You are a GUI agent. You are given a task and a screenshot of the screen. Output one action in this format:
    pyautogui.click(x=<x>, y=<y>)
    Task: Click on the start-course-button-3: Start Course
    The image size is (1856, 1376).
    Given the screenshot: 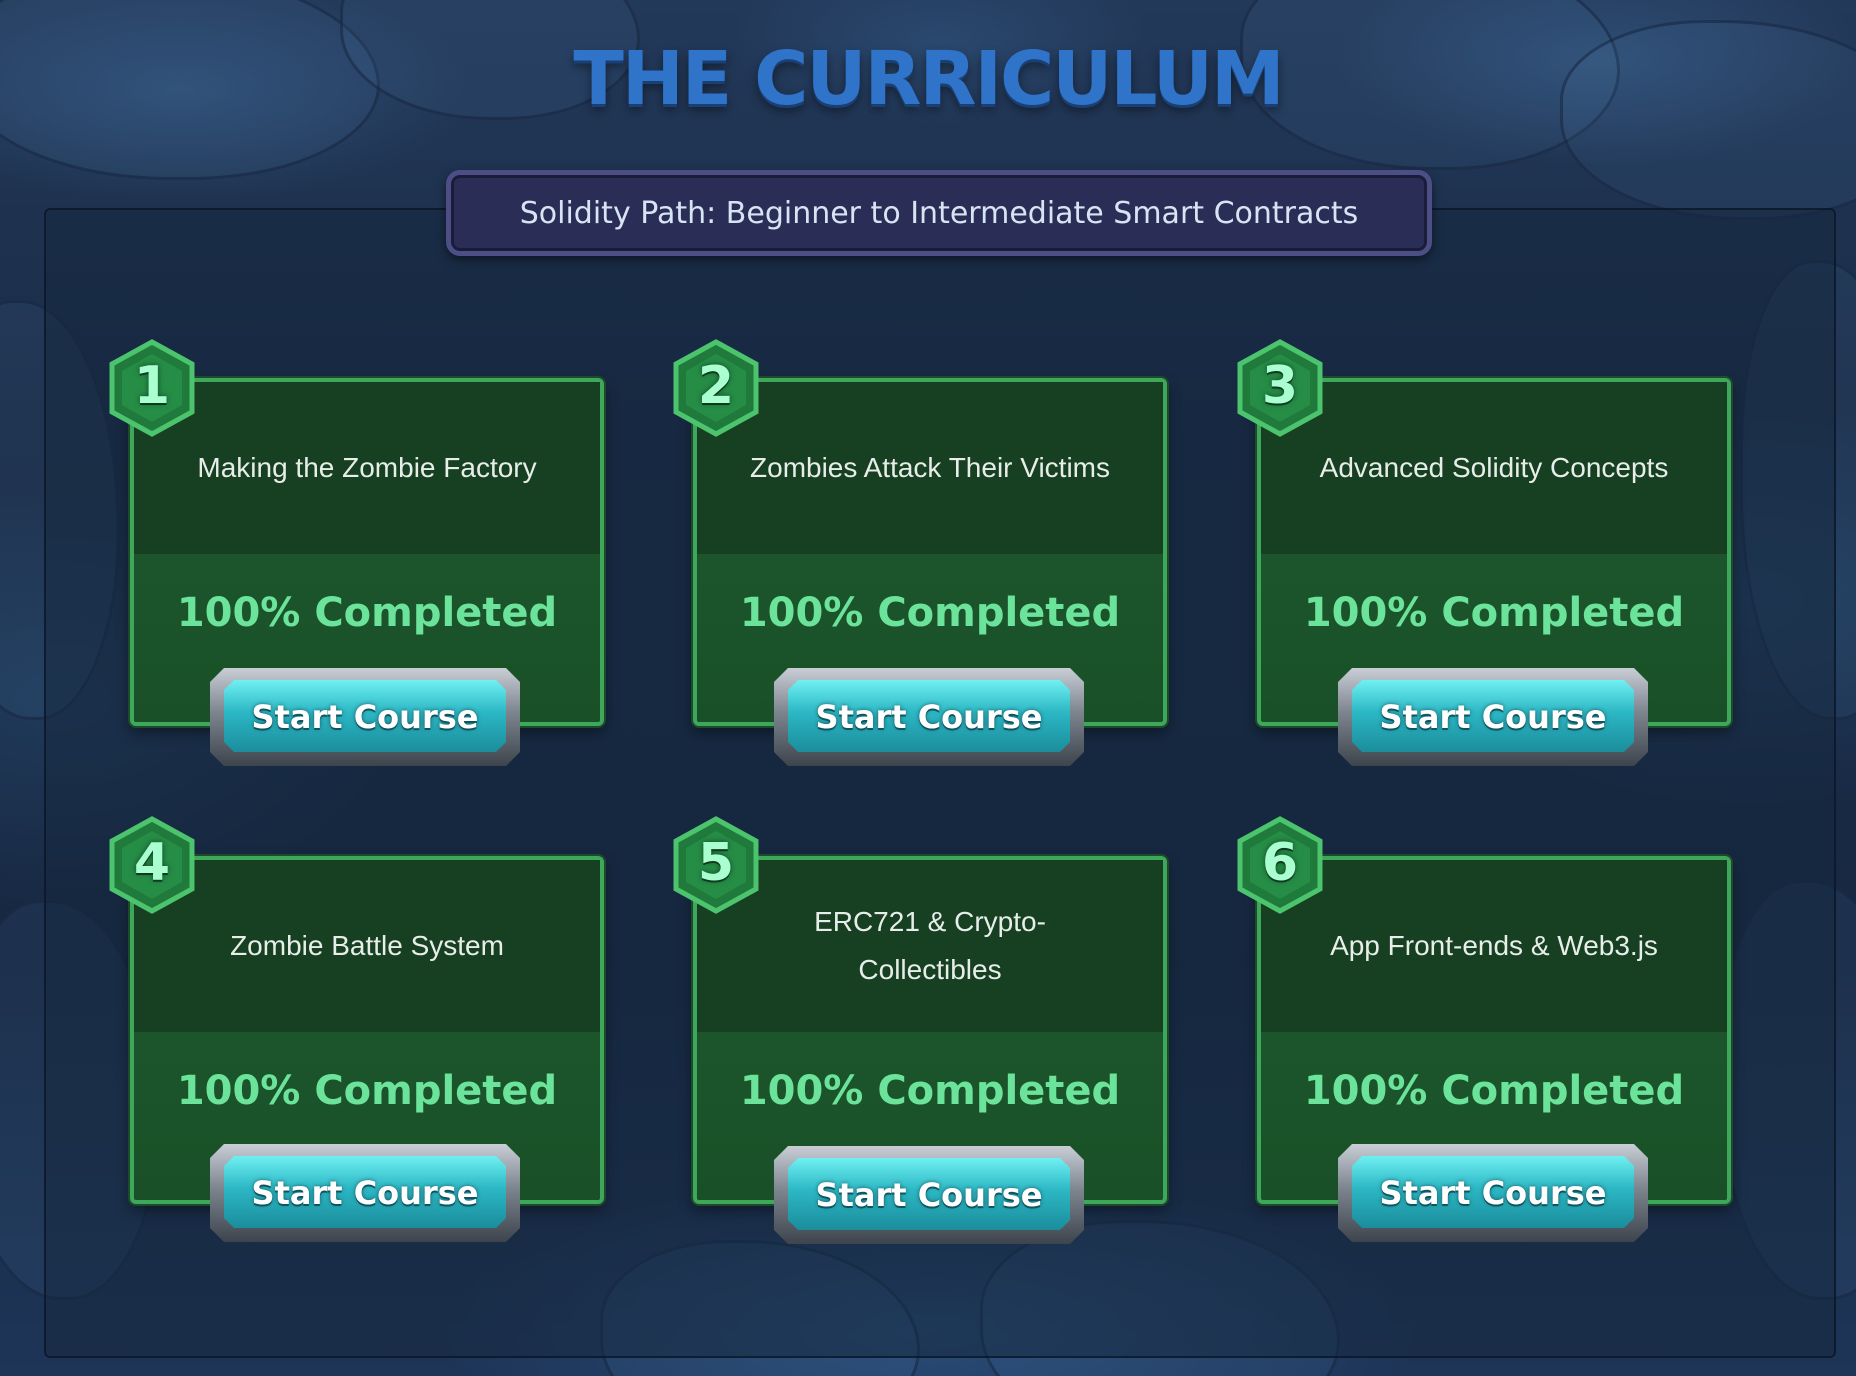 What is the action you would take?
    pyautogui.click(x=1493, y=717)
    